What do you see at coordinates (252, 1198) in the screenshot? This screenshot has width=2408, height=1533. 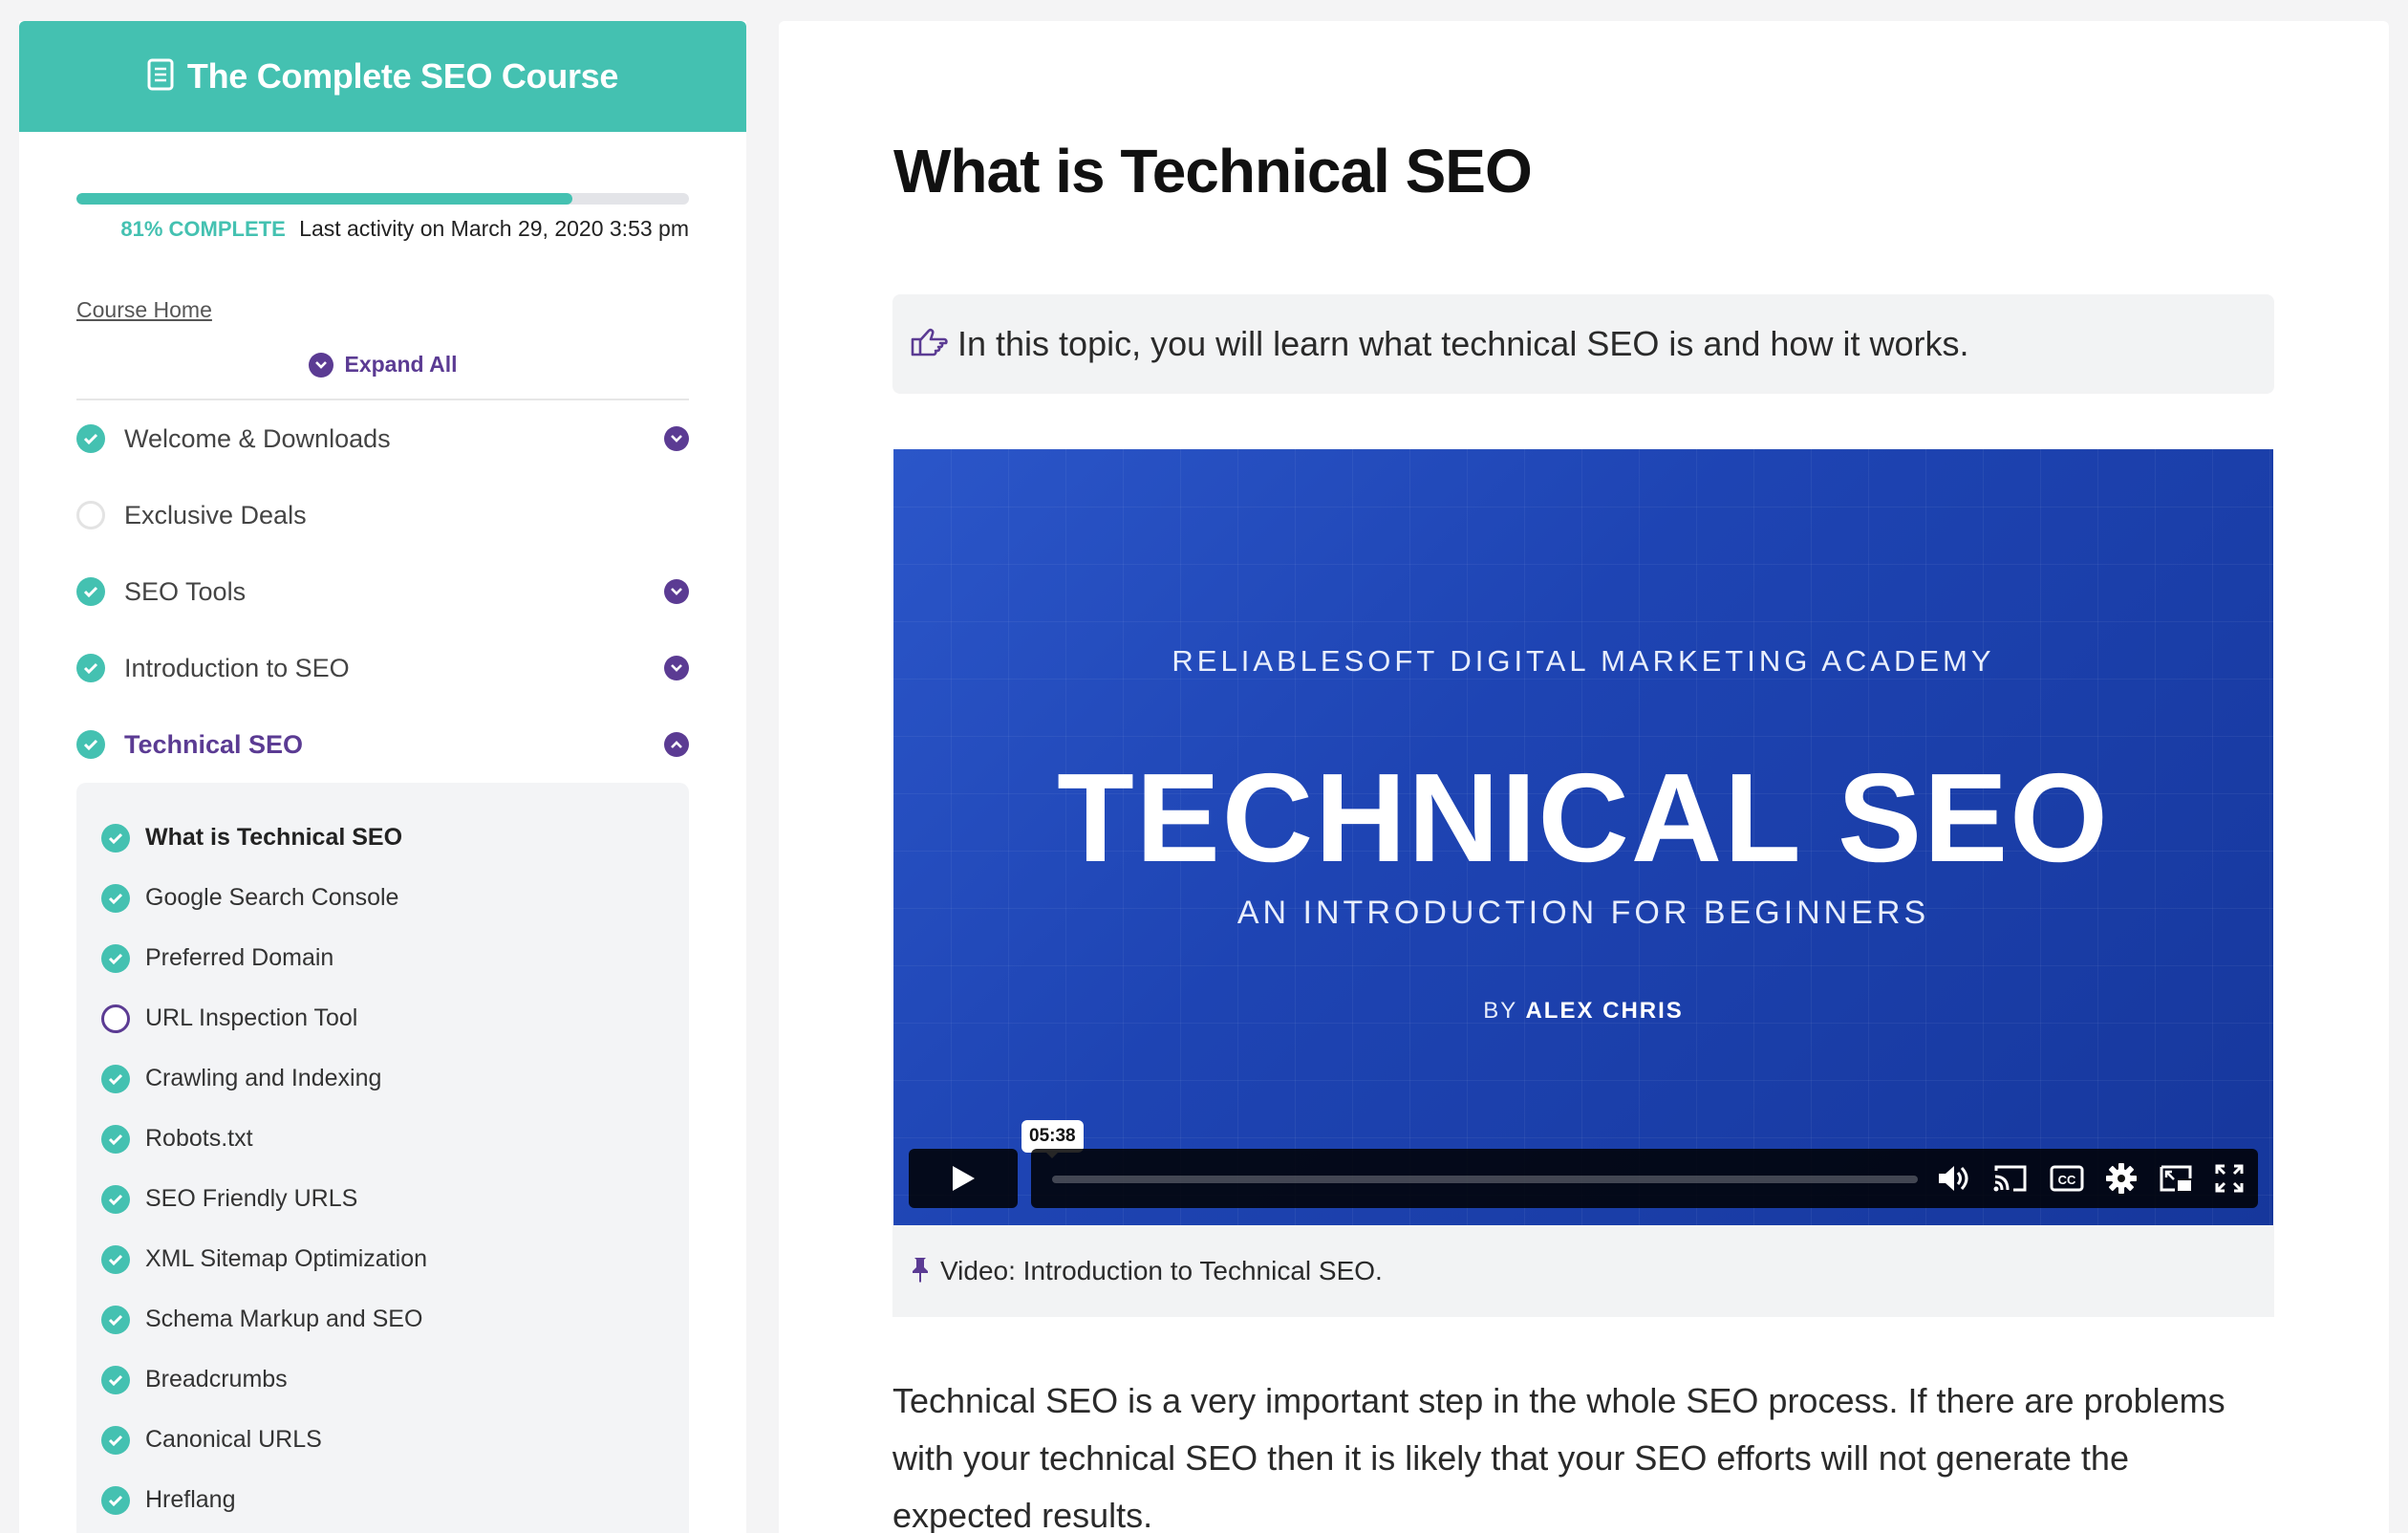 I see `topic-label: SEO Friendly URLS` at bounding box center [252, 1198].